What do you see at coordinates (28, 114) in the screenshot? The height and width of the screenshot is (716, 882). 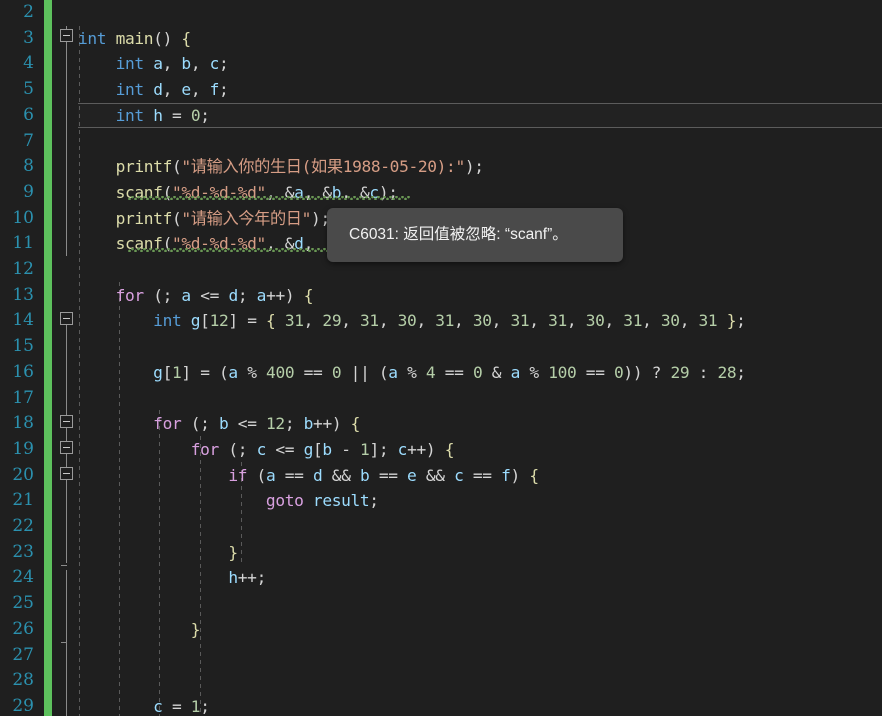 I see `line-number: 6` at bounding box center [28, 114].